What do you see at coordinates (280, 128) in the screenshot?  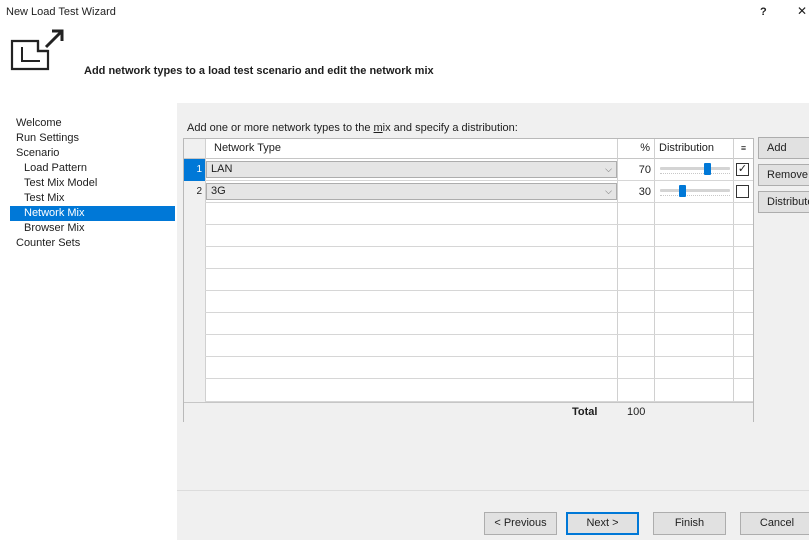 I see `instruction-pre: Add one or more network types to the` at bounding box center [280, 128].